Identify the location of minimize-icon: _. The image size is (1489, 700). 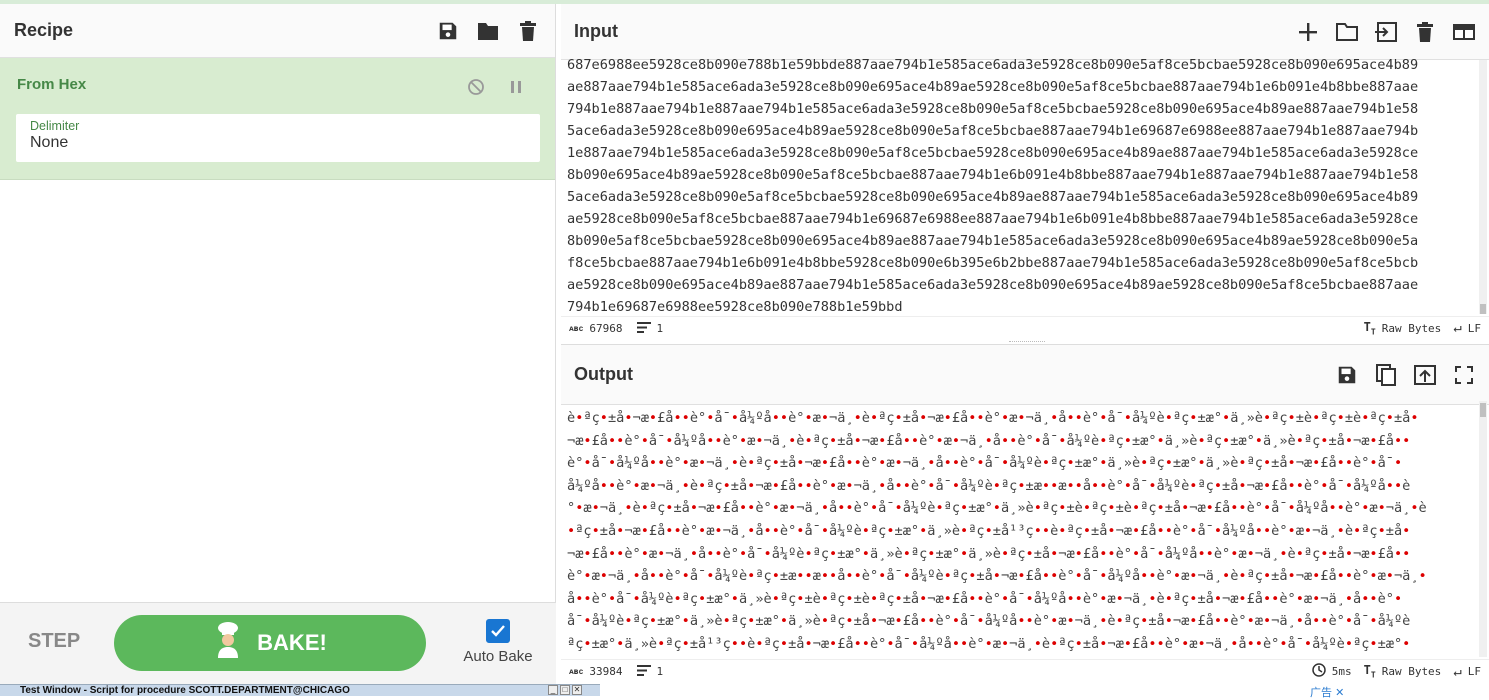
(553, 690).